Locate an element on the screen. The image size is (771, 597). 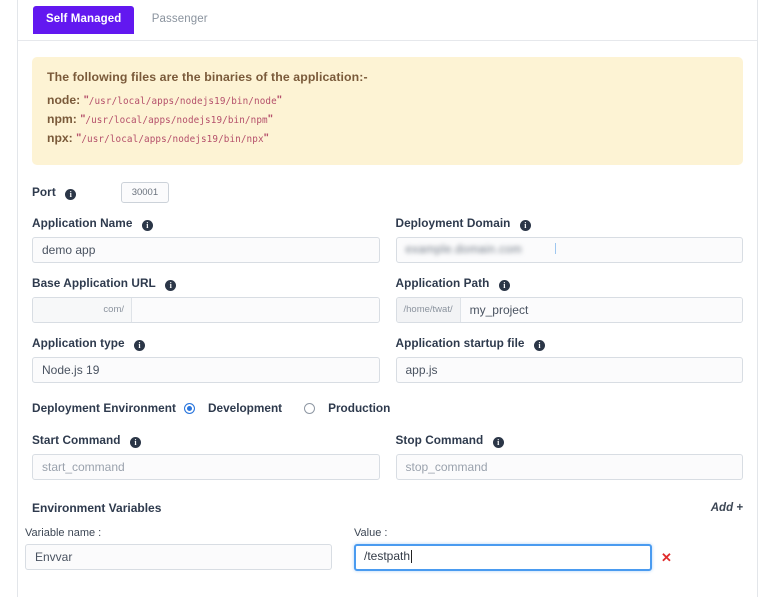
application-name-input is located at coordinates (206, 250).